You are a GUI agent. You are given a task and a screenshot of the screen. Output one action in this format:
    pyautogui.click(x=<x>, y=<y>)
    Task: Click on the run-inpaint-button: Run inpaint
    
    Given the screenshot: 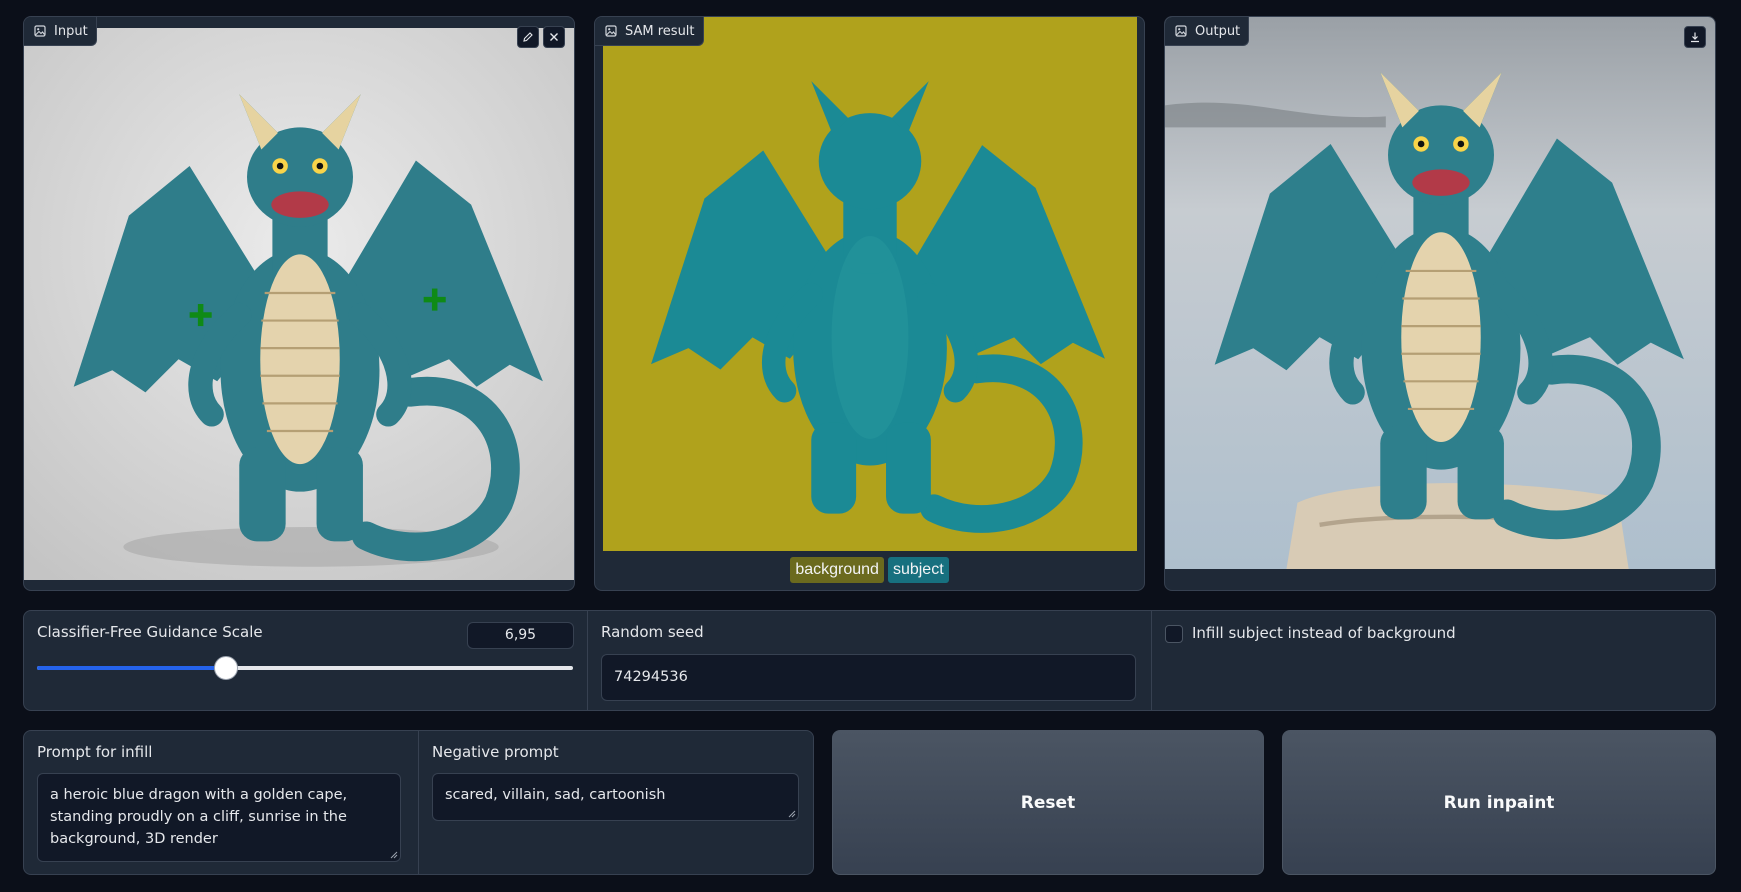 What is the action you would take?
    pyautogui.click(x=1499, y=802)
    